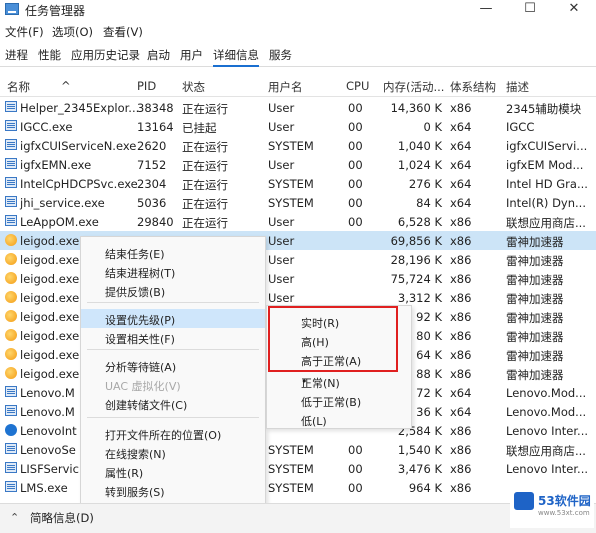 Image resolution: width=596 pixels, height=533 pixels. I want to click on tab-users: 用户, so click(191, 55).